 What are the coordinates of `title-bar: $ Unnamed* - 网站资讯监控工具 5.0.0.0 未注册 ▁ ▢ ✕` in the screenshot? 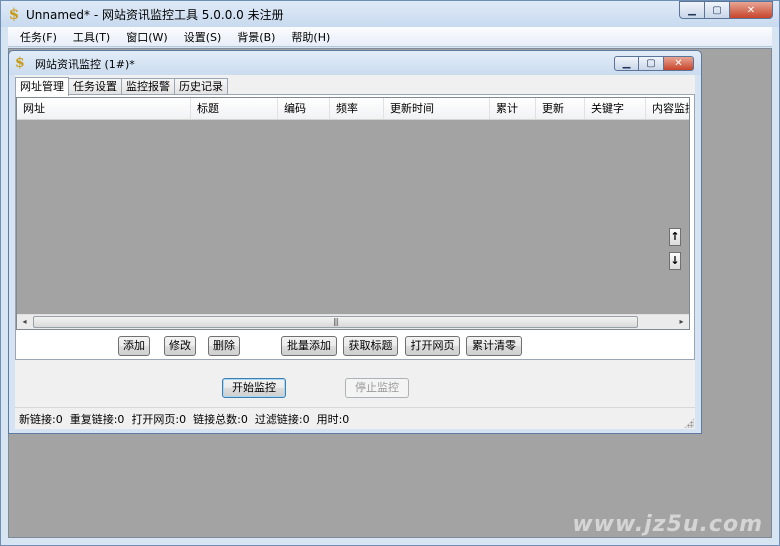 It's located at (390, 14).